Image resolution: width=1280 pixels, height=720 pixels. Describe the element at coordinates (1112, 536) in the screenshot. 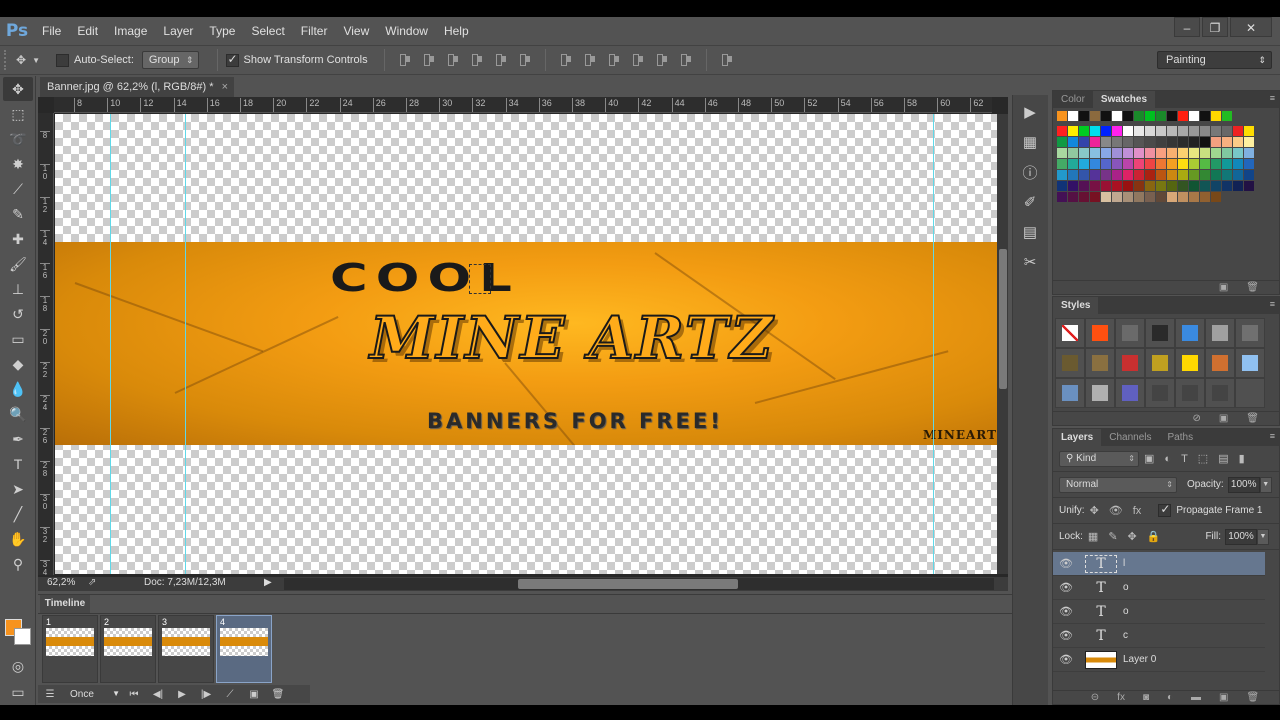

I see `lock-image-icon: ✎` at that location.